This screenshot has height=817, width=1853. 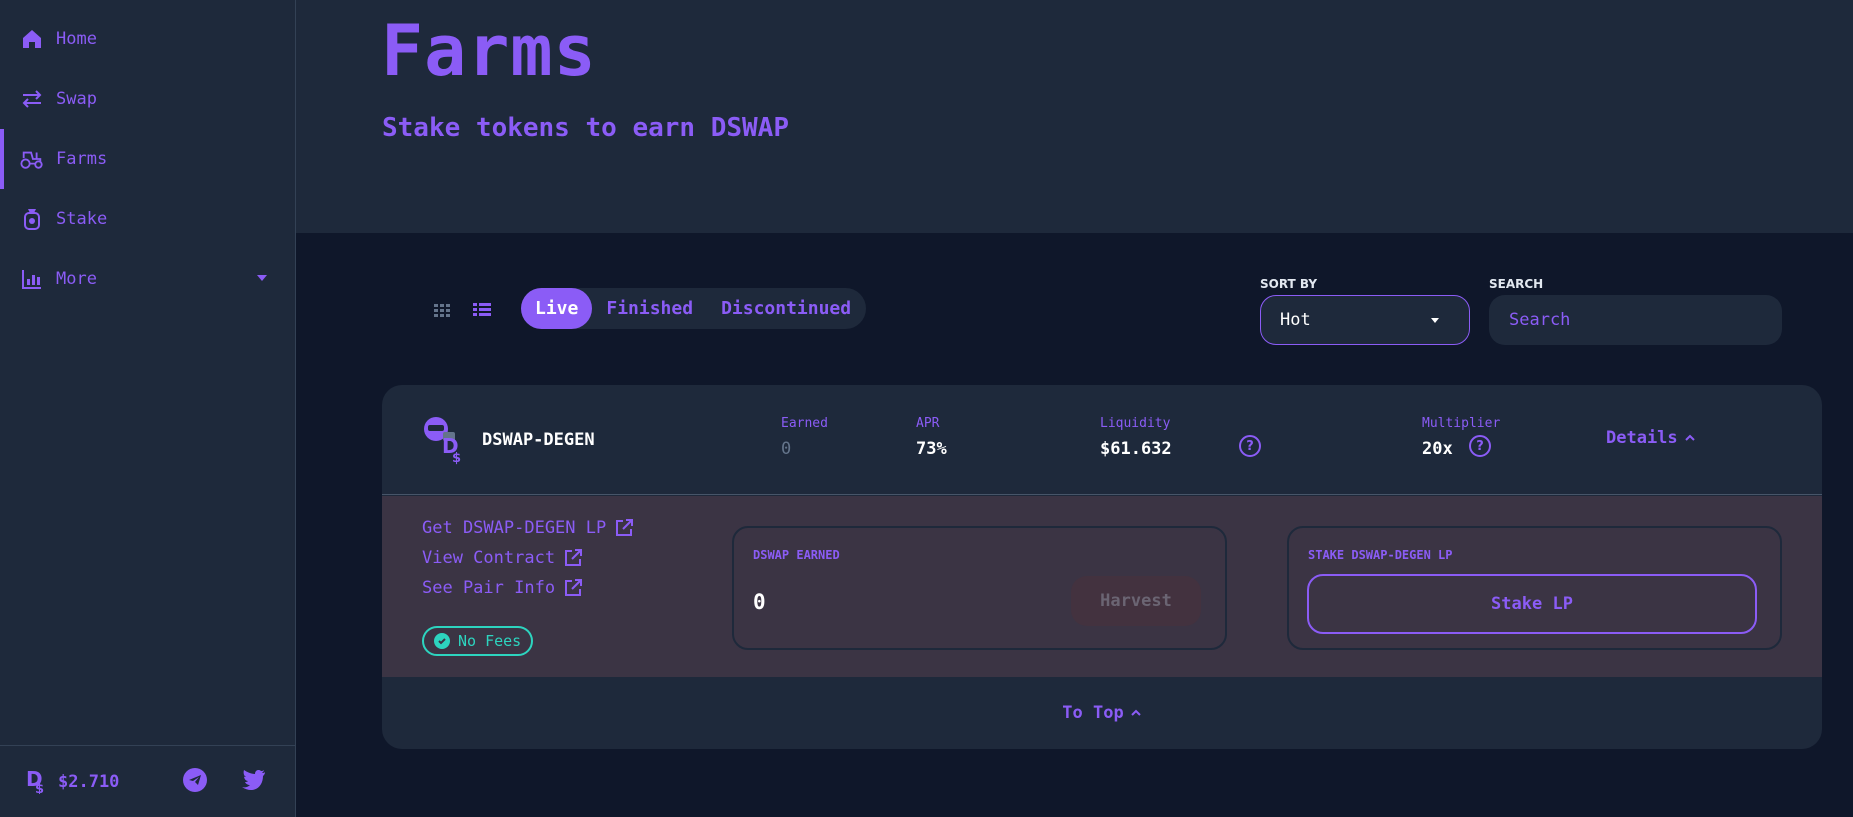 I want to click on tab-live: Live, so click(x=557, y=308).